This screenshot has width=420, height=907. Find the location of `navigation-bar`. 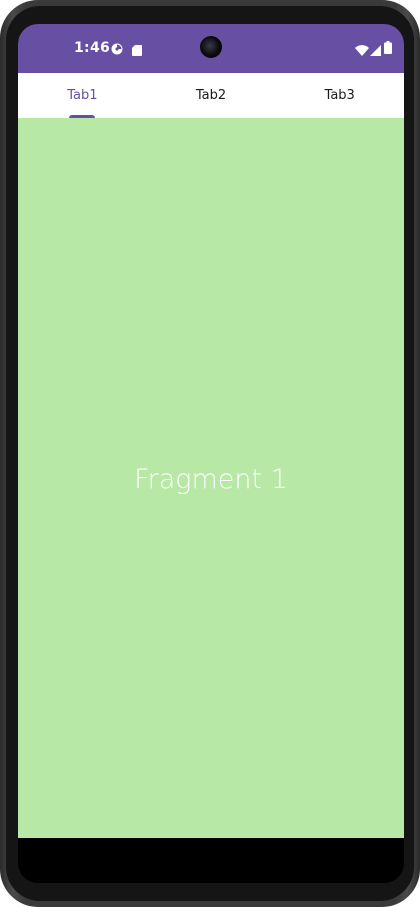

navigation-bar is located at coordinates (211, 860).